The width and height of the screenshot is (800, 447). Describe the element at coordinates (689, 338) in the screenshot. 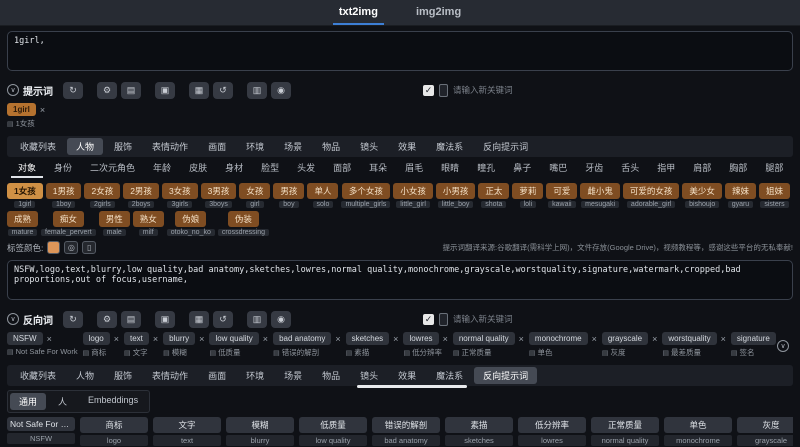

I see `negative-chip-label: worstquality` at that location.